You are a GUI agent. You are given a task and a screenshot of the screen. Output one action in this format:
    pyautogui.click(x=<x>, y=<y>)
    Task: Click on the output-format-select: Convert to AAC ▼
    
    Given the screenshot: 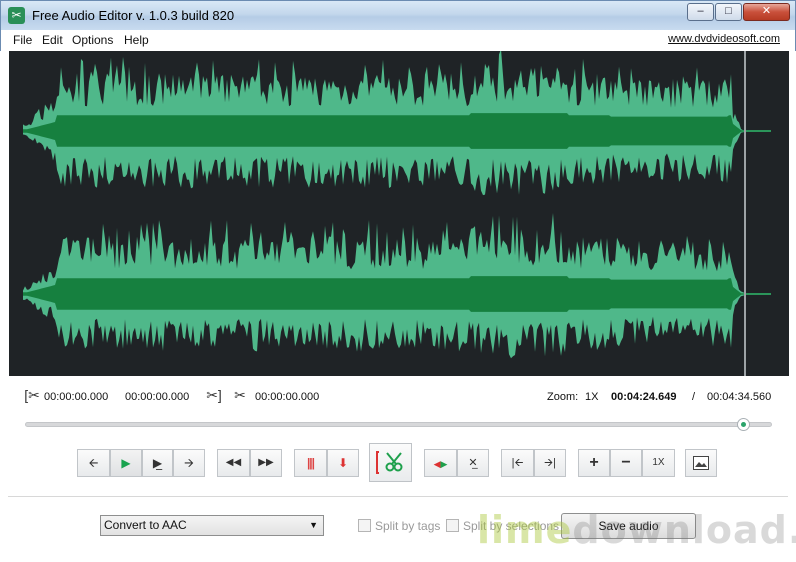 What is the action you would take?
    pyautogui.click(x=212, y=525)
    